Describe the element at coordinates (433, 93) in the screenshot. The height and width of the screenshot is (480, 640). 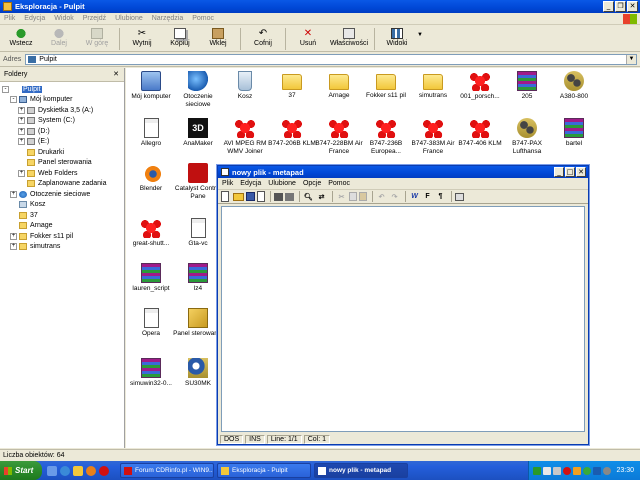
I see `desktop-item: simutrans` at that location.